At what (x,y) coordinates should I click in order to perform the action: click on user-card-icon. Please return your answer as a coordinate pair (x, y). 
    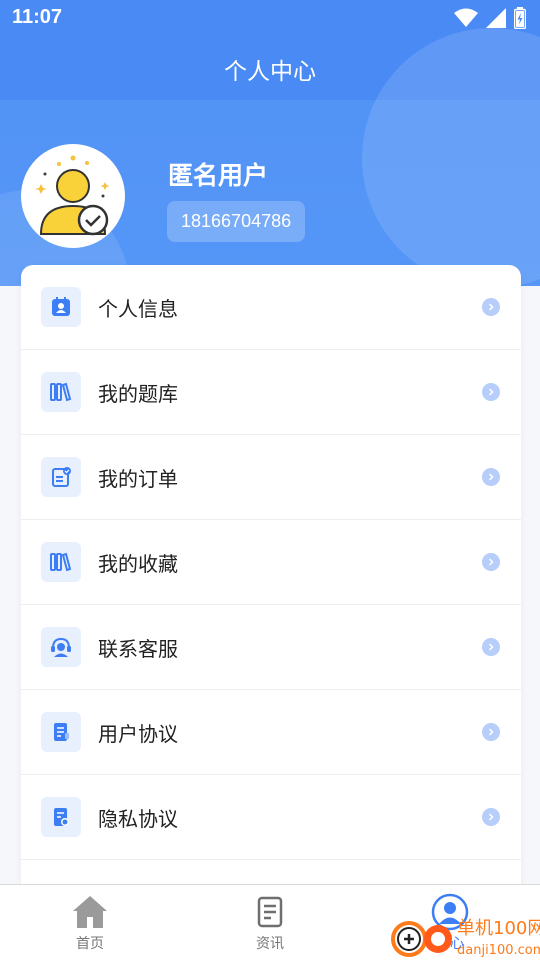
    Looking at the image, I should click on (61, 307).